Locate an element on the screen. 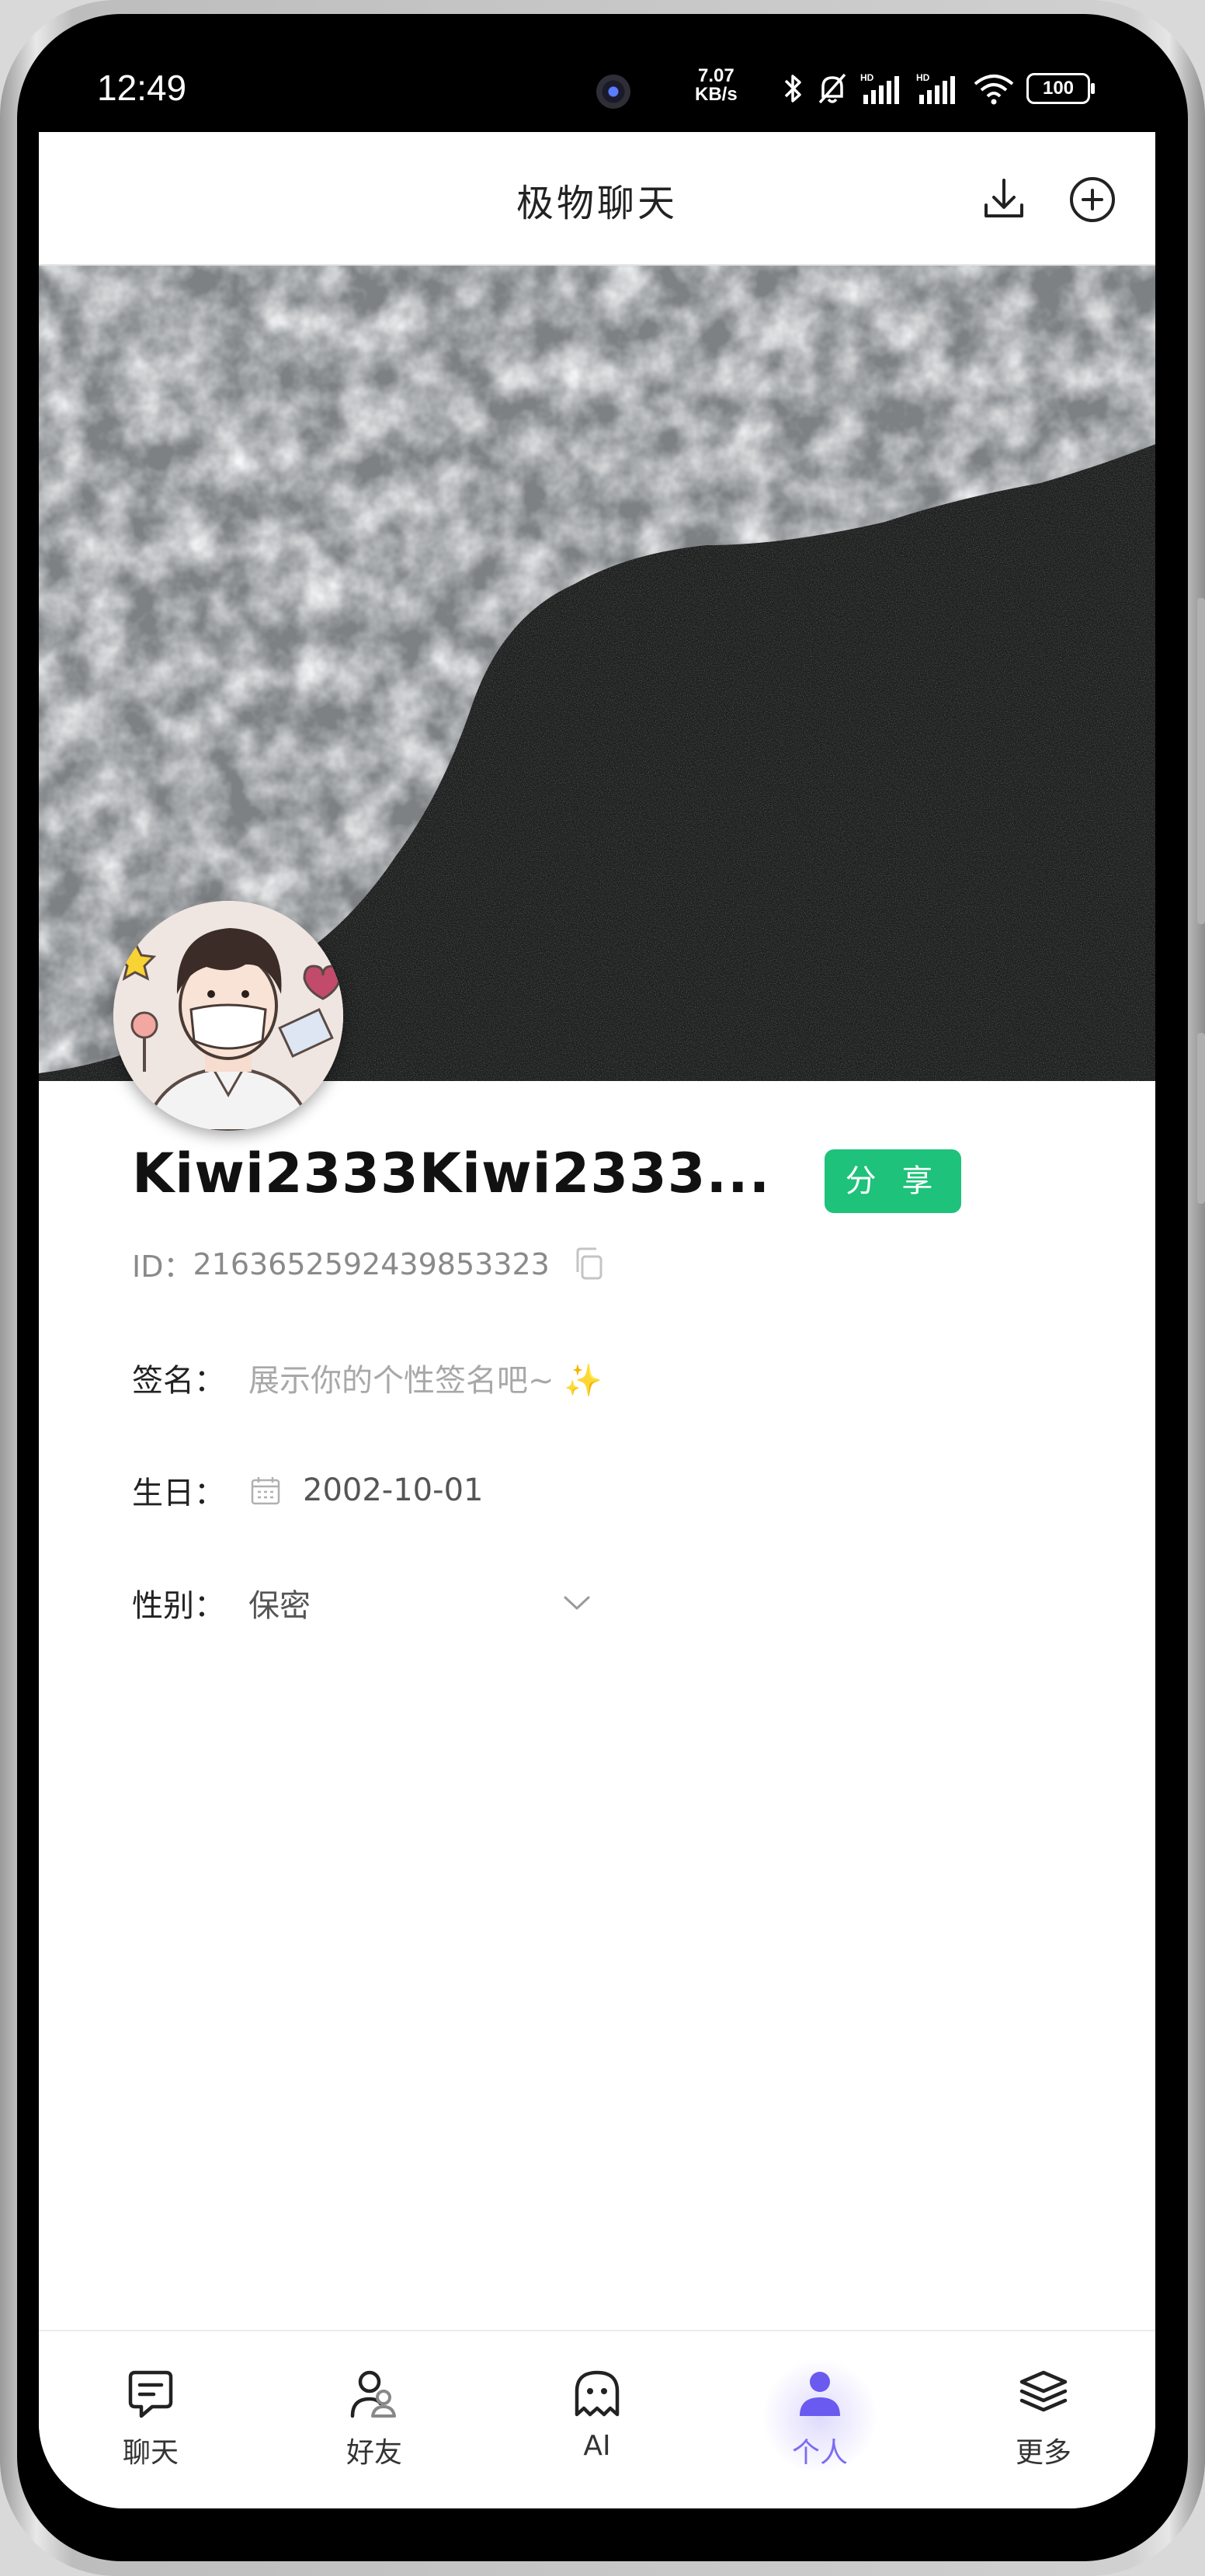 The width and height of the screenshot is (1205, 2576). signature-row: 签名： 展示你的个性签名吧~ ✨ is located at coordinates (367, 1377).